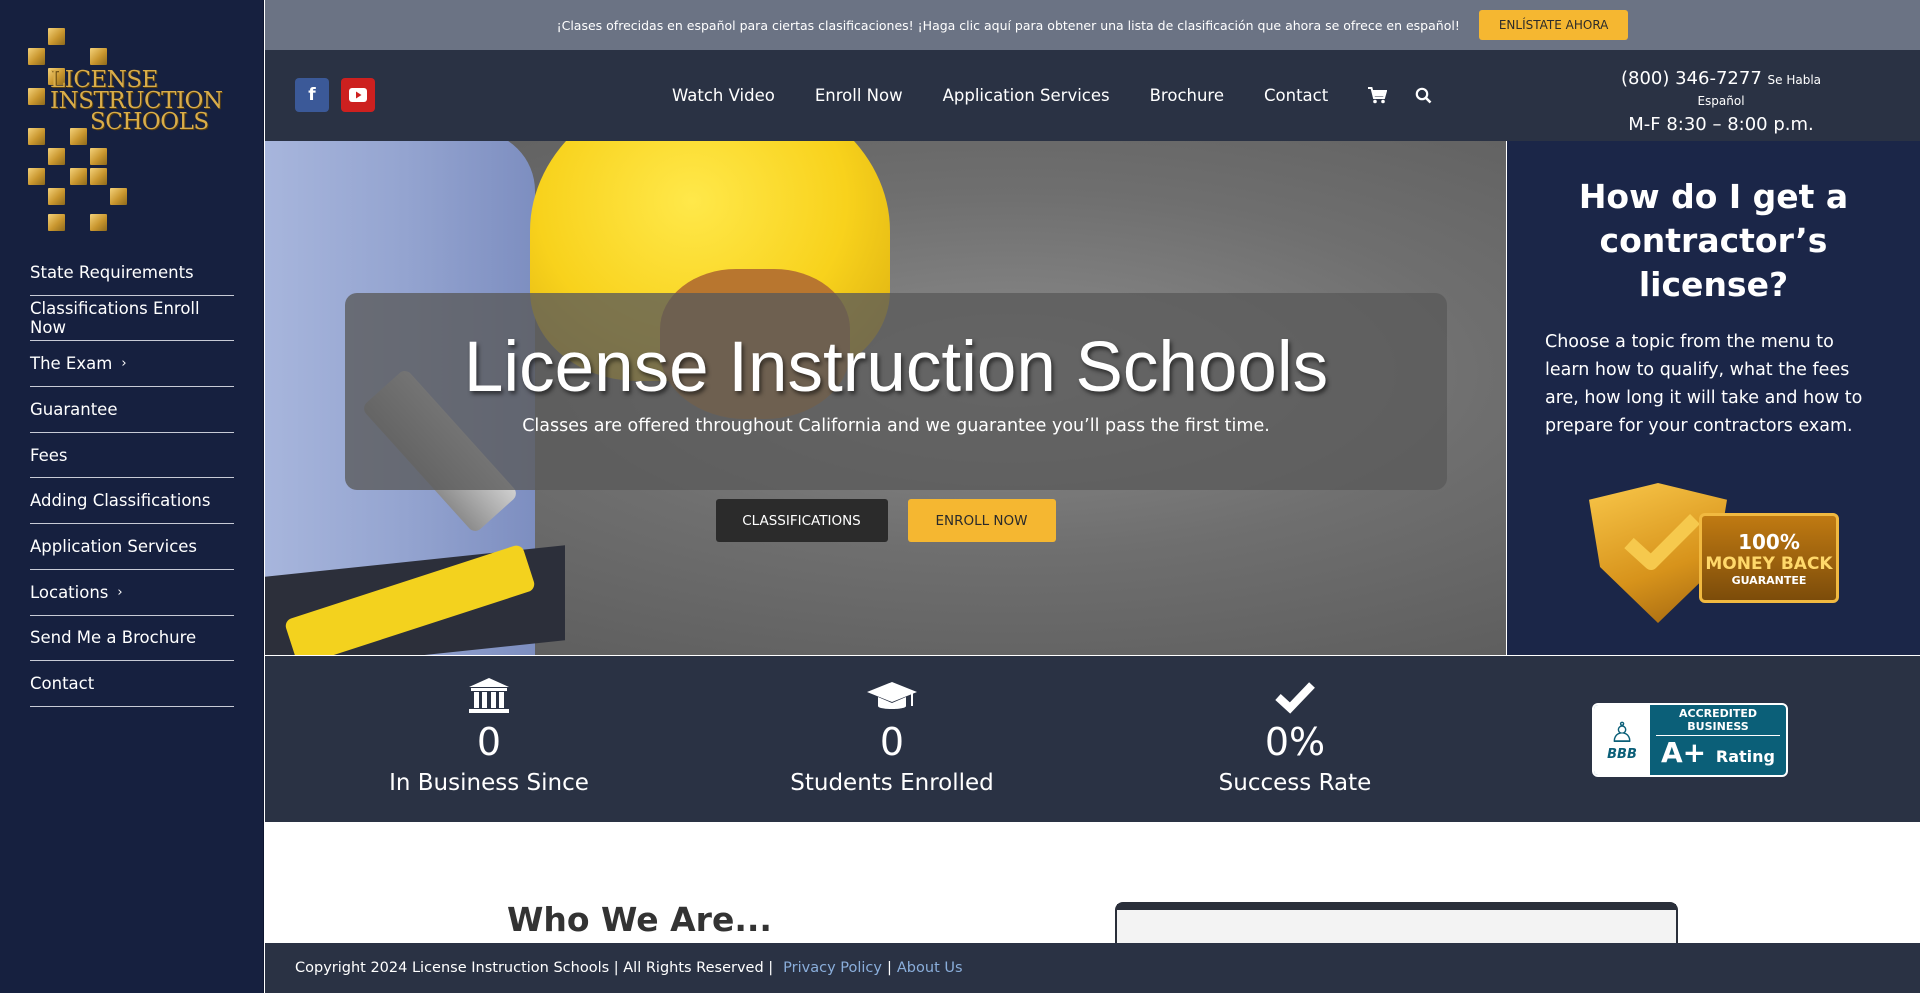 This screenshot has height=993, width=1920. What do you see at coordinates (149, 122) in the screenshot?
I see `logo-line-3: SCHOOLS` at bounding box center [149, 122].